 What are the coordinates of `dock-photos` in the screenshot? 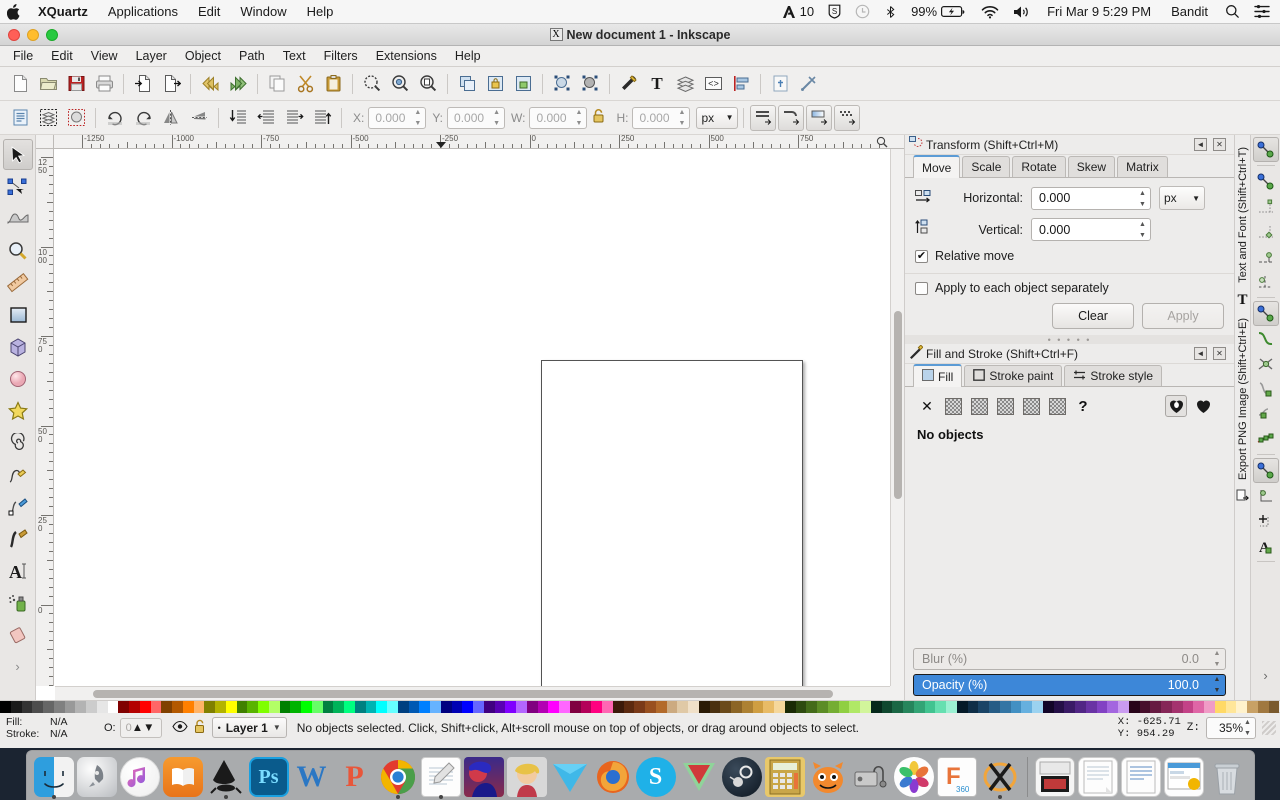 It's located at (913, 777).